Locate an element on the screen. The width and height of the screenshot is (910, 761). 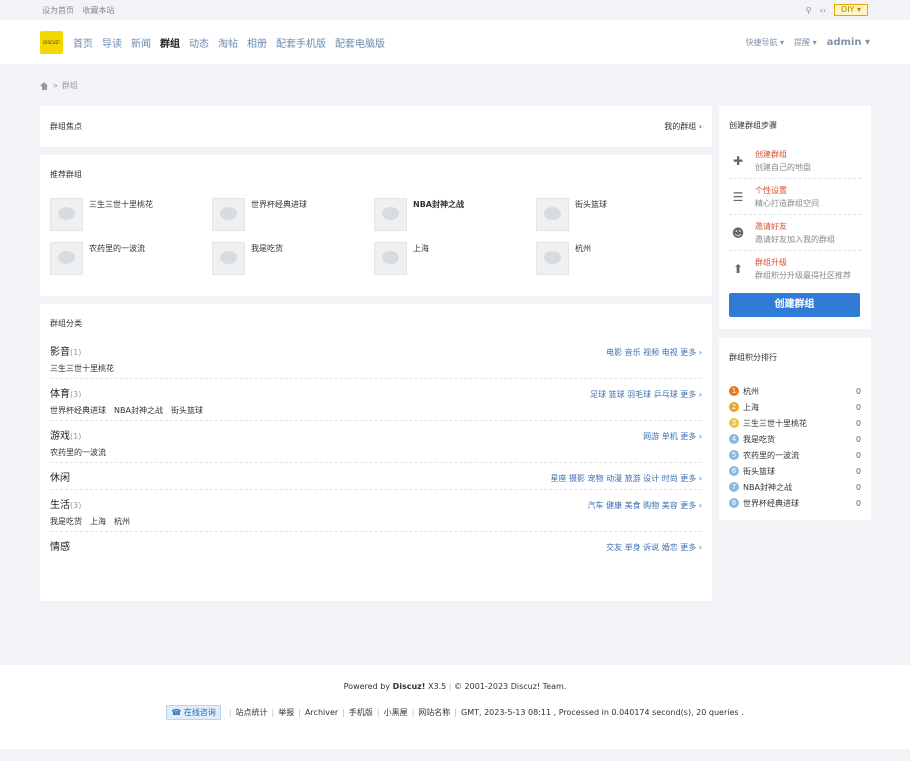
group-name: 三生三世十里桃花 is located at coordinates (121, 204).